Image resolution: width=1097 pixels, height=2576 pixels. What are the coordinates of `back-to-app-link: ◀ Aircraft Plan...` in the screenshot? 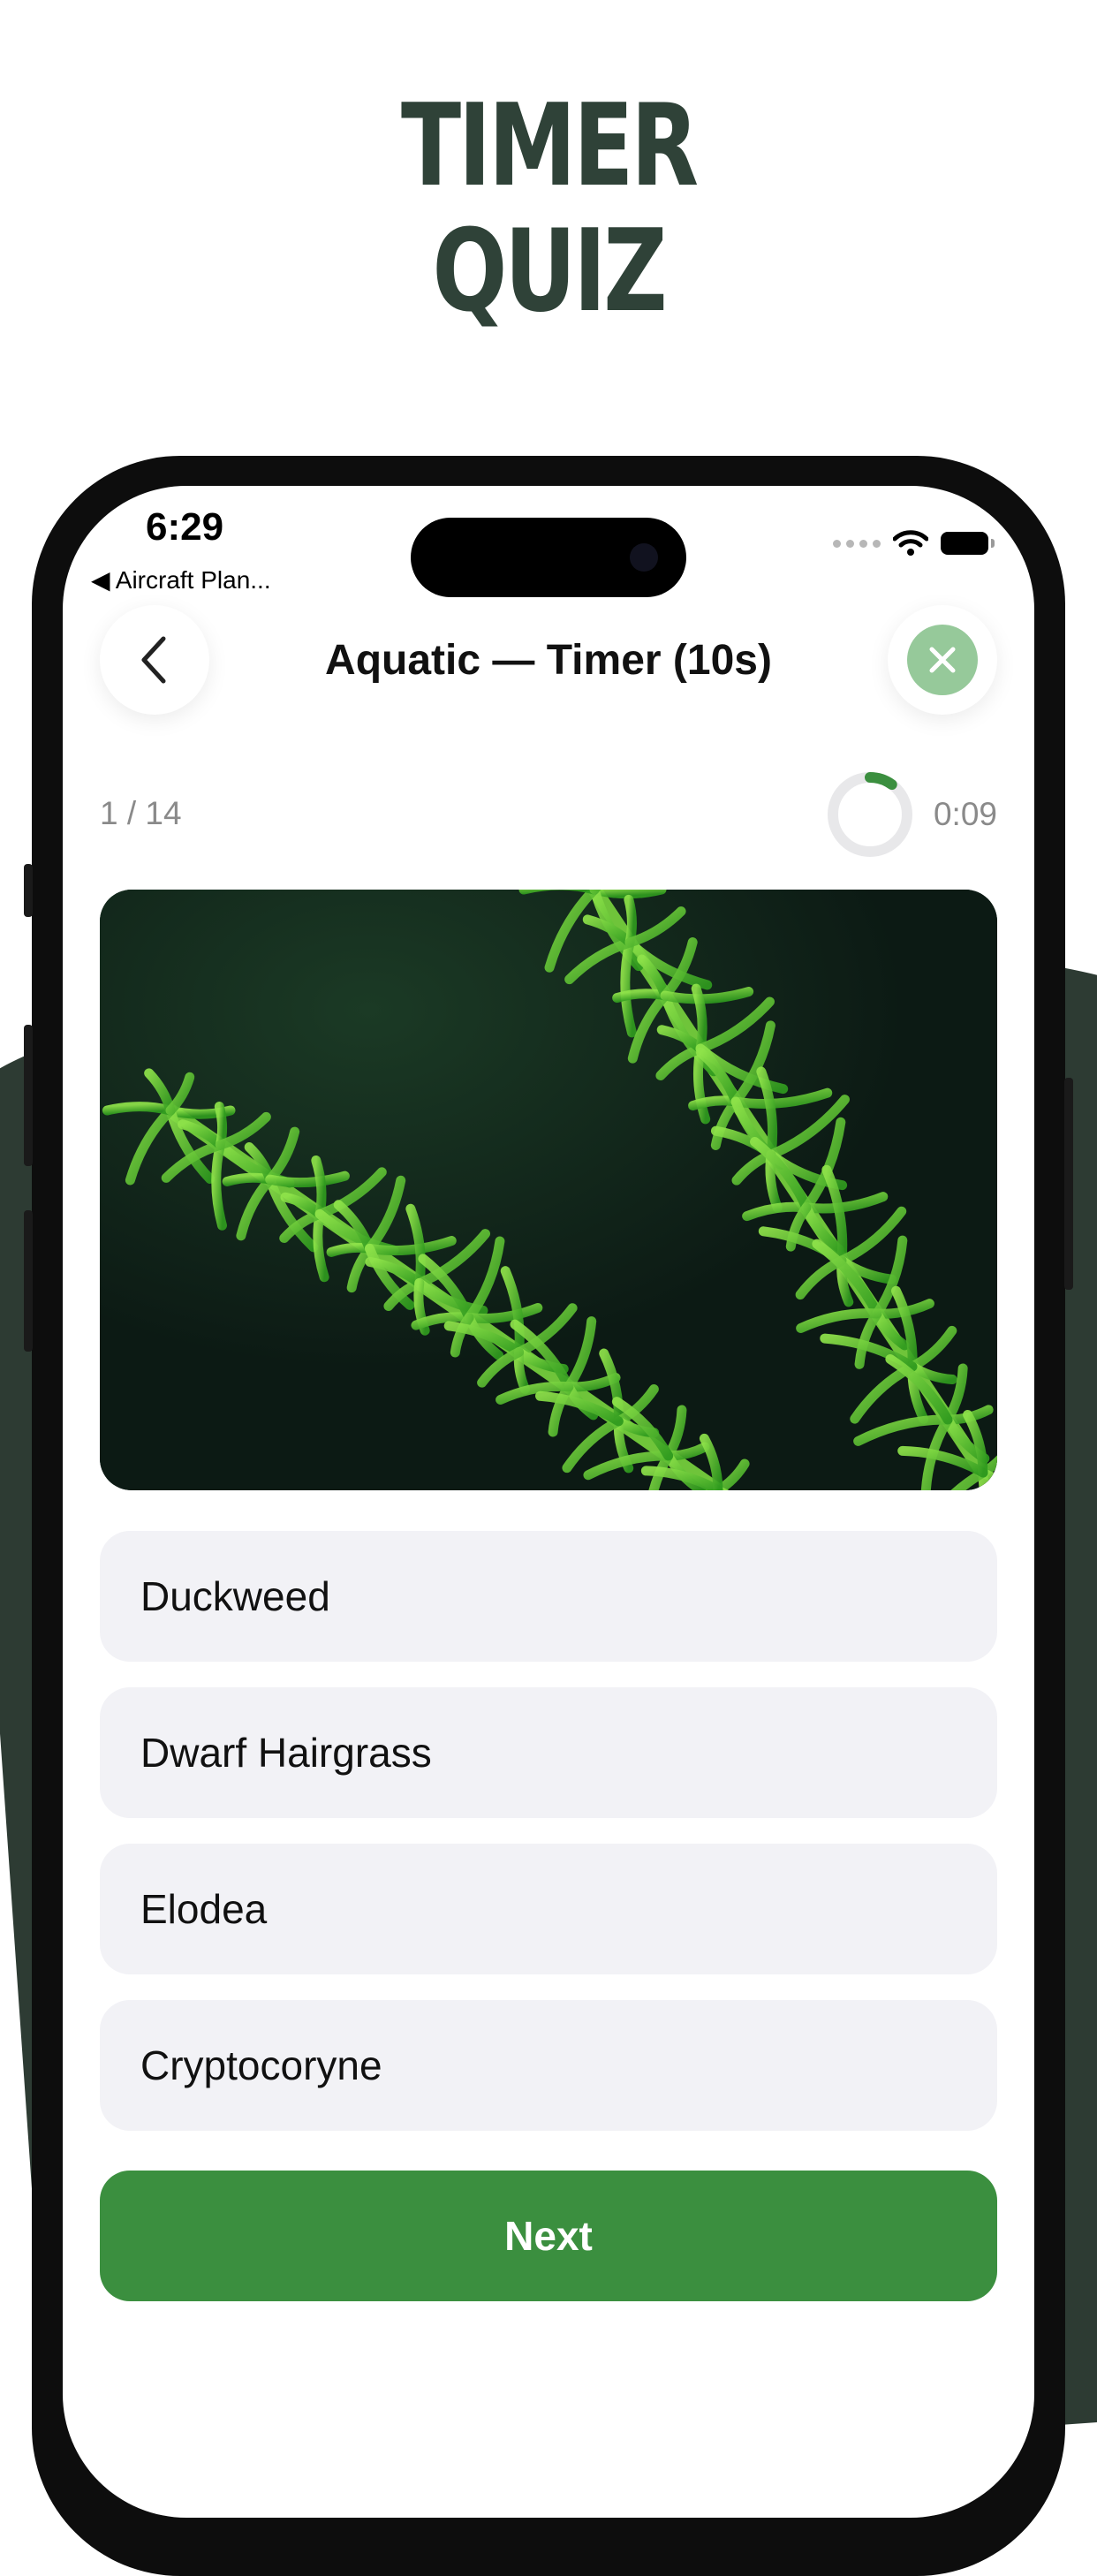 It's located at (181, 580).